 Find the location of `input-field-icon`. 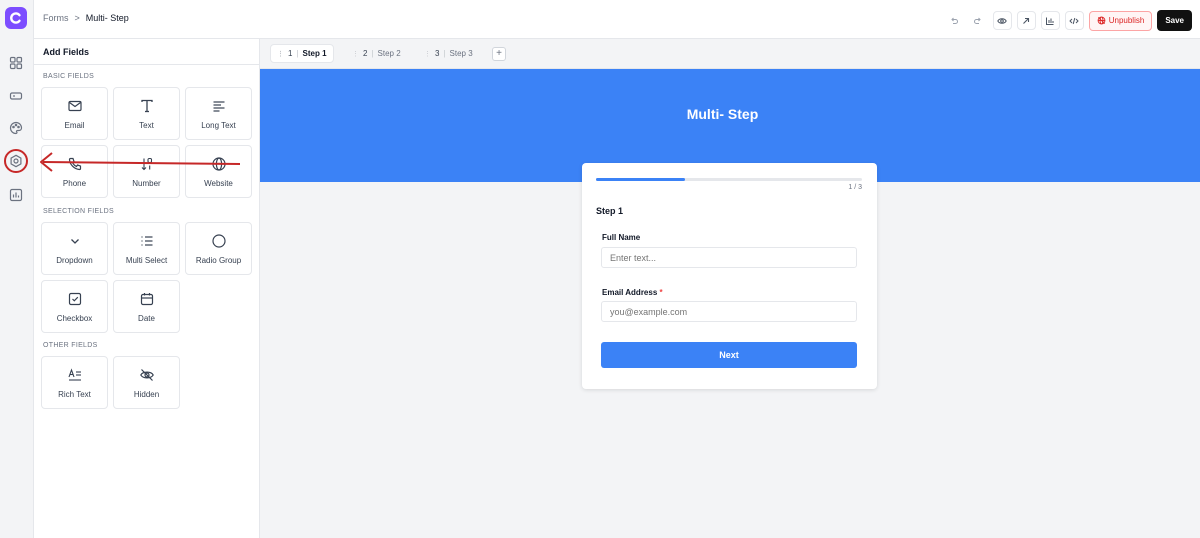

input-field-icon is located at coordinates (16, 96).